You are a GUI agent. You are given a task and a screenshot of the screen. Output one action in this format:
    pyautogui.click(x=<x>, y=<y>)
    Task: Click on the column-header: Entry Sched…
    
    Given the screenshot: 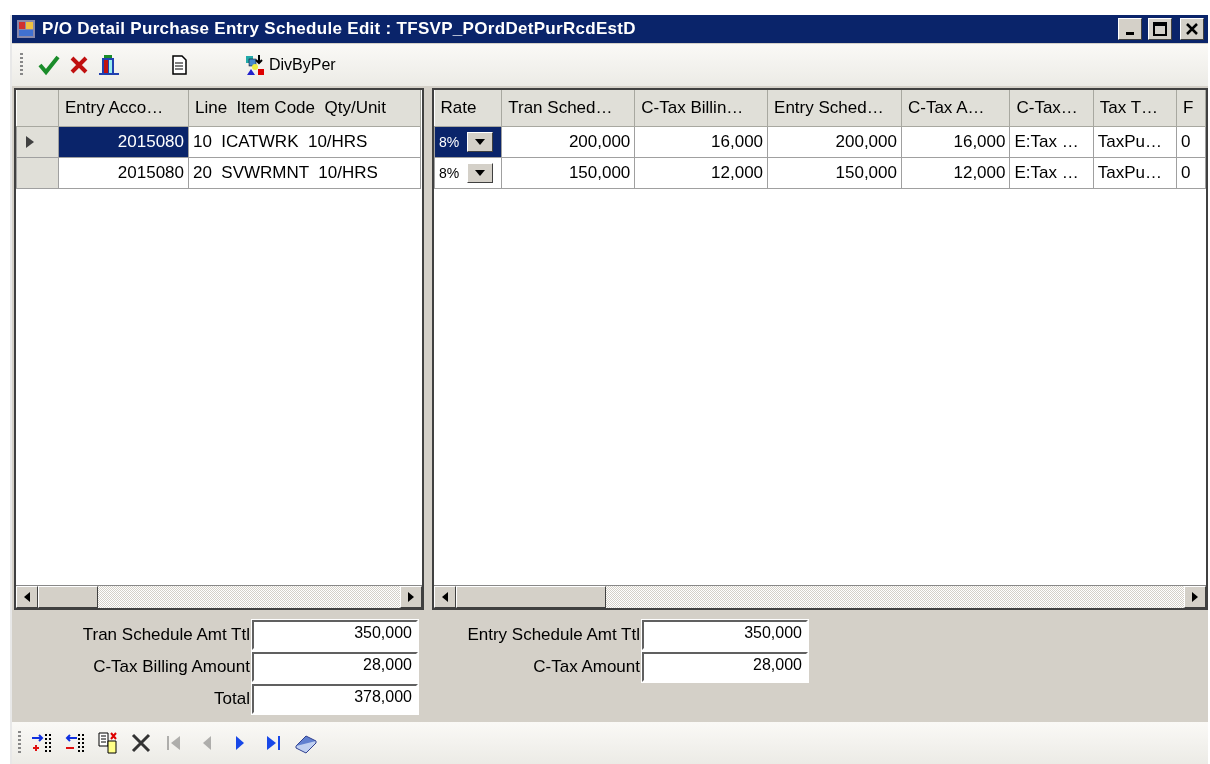 What is the action you would take?
    pyautogui.click(x=834, y=108)
    